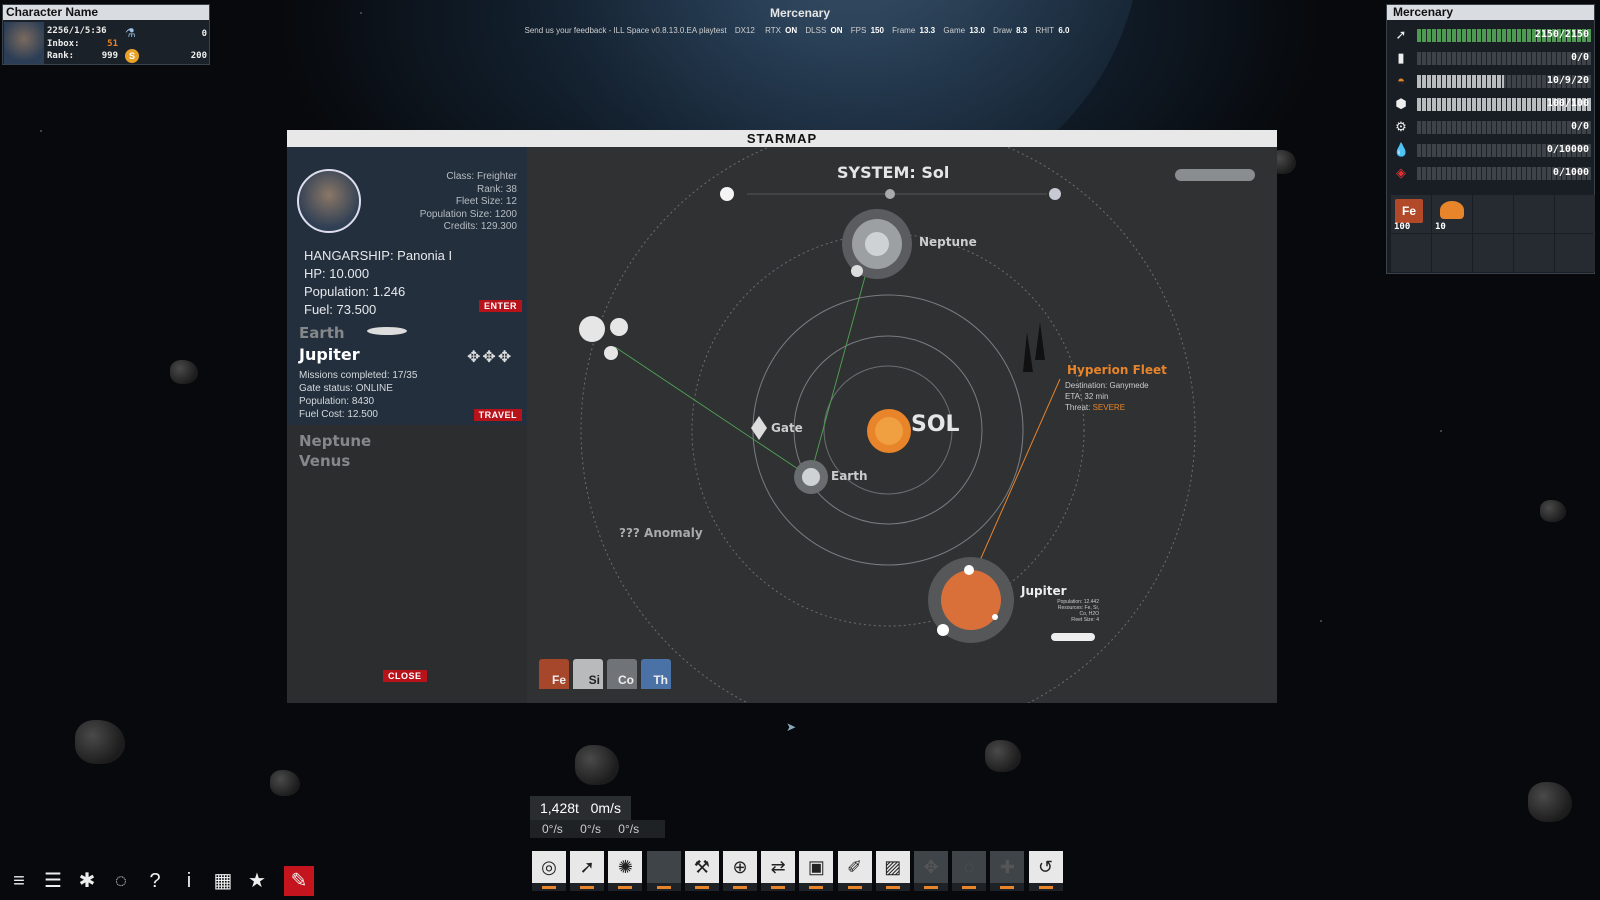 The width and height of the screenshot is (1600, 900). I want to click on stat-crew: ◓ 10/9/20, so click(1491, 81).